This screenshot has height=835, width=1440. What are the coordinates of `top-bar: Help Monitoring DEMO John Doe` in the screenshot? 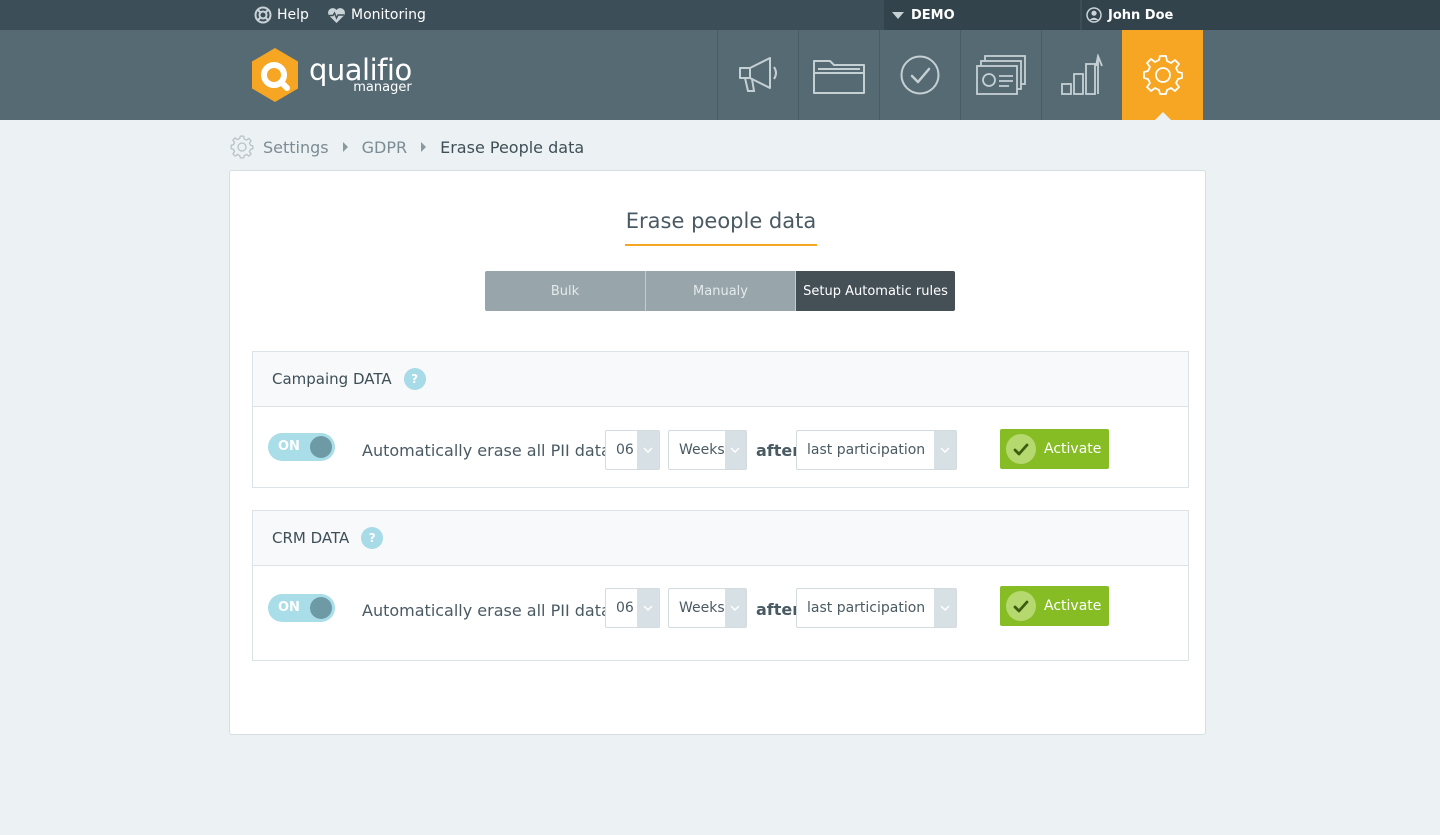 It's located at (720, 15).